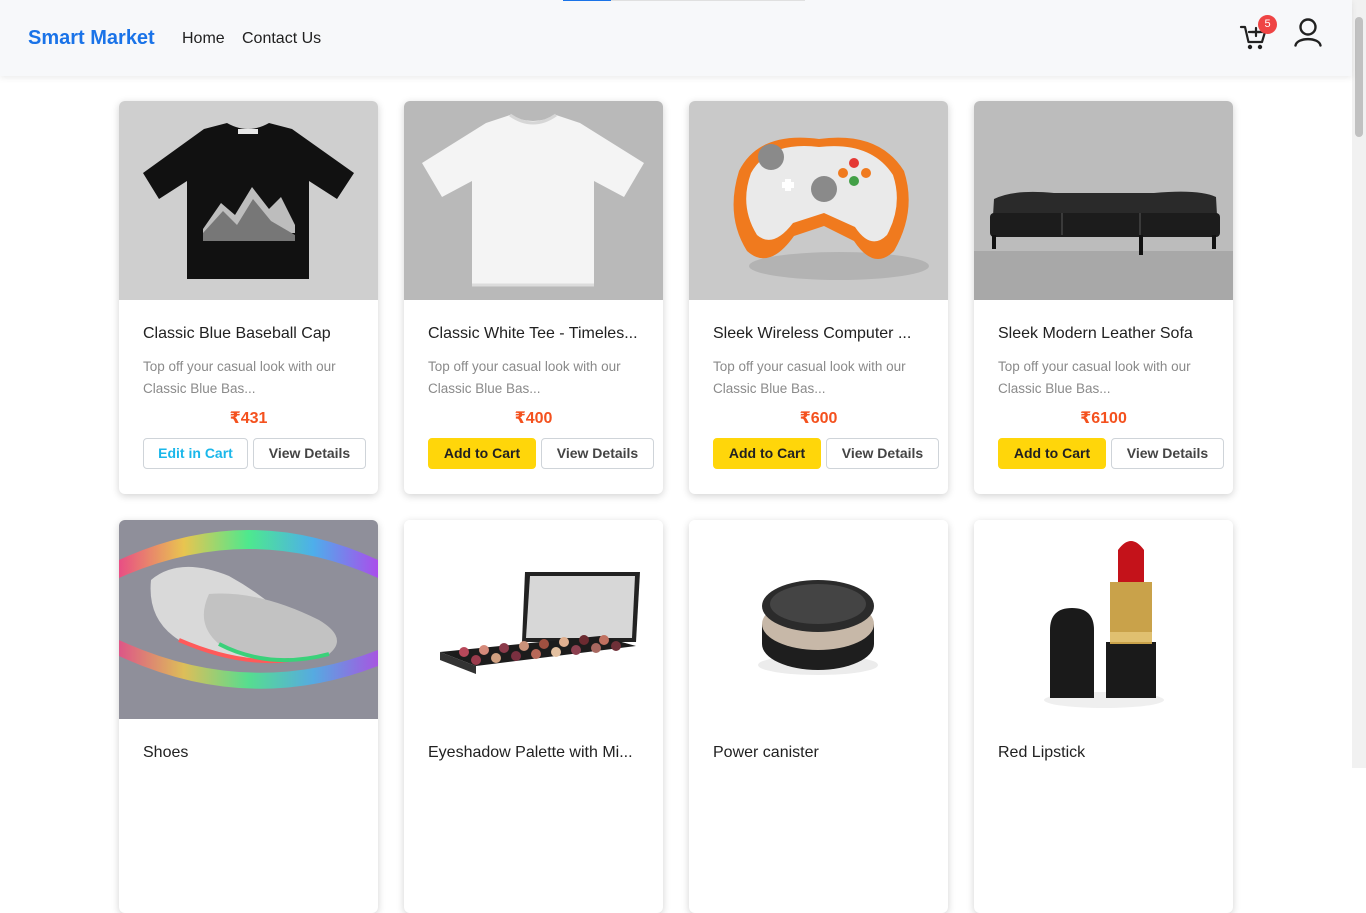 Image resolution: width=1366 pixels, height=913 pixels. I want to click on scrollbar-thumb, so click(1359, 77).